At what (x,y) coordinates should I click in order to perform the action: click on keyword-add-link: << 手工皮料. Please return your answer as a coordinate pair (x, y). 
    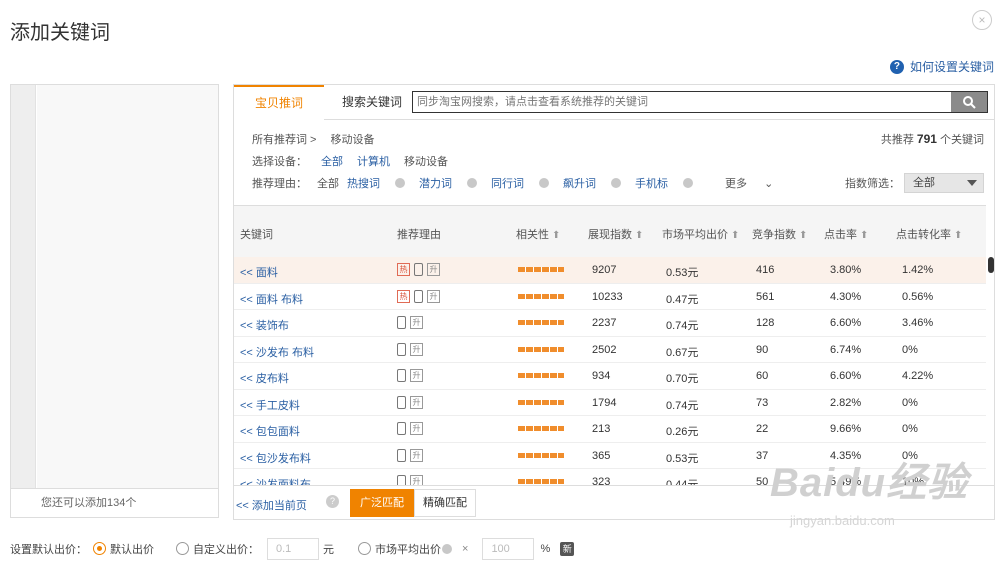
    Looking at the image, I should click on (270, 405).